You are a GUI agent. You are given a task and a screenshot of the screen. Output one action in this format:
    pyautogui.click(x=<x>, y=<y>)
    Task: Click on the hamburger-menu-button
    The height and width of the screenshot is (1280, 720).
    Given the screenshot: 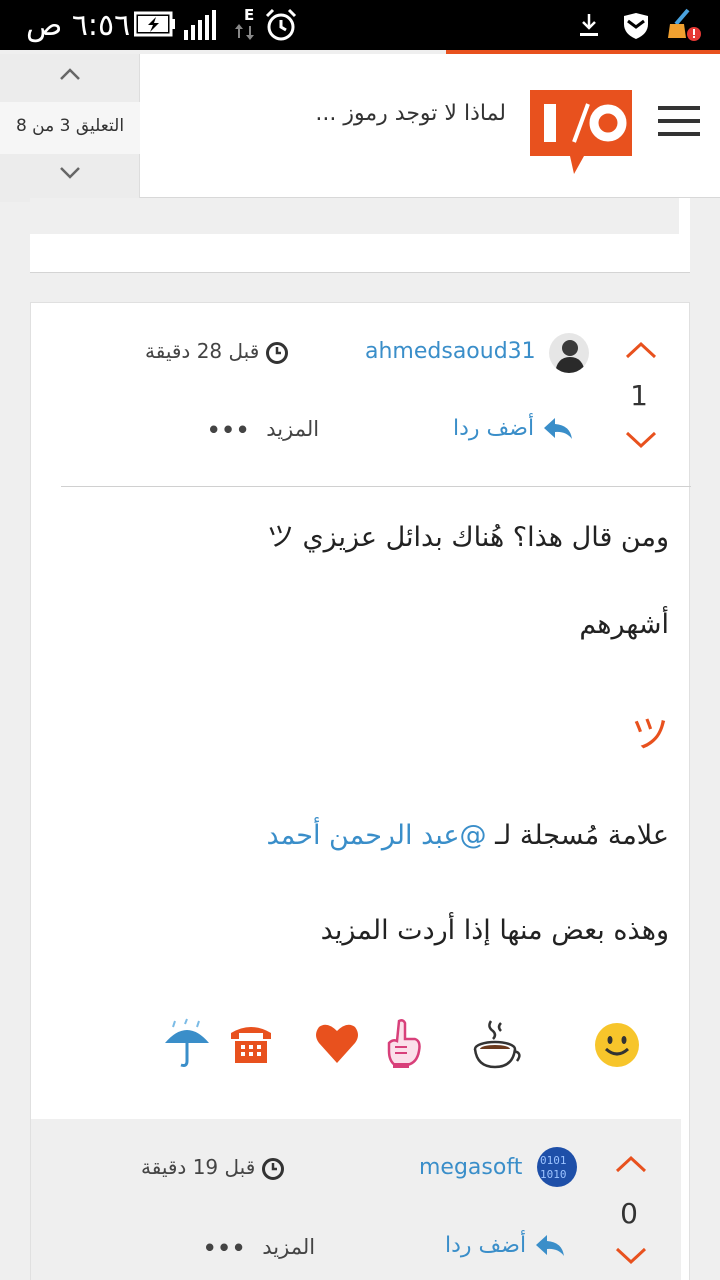 What is the action you would take?
    pyautogui.click(x=679, y=121)
    